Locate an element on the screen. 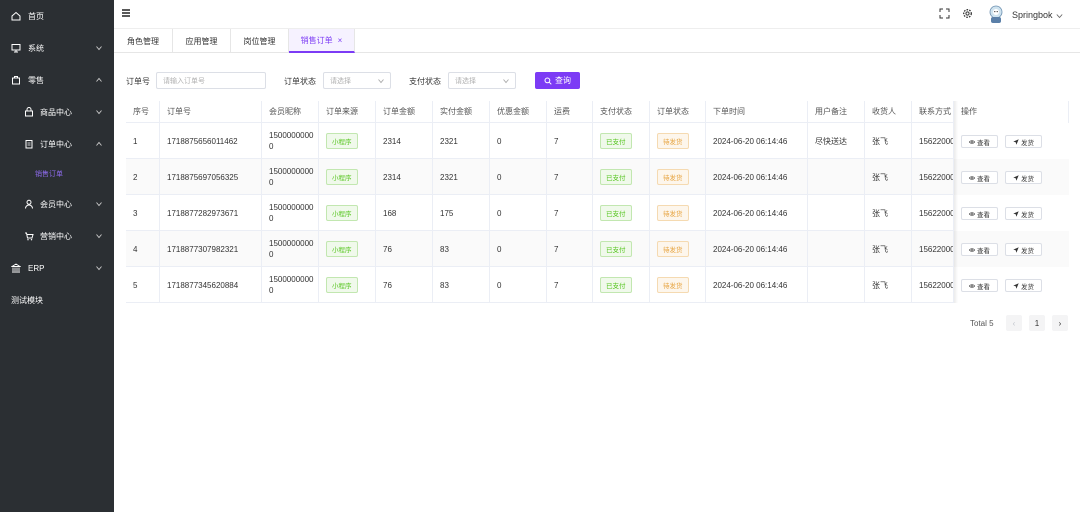 The image size is (1080, 512). cell-remark is located at coordinates (836, 177).